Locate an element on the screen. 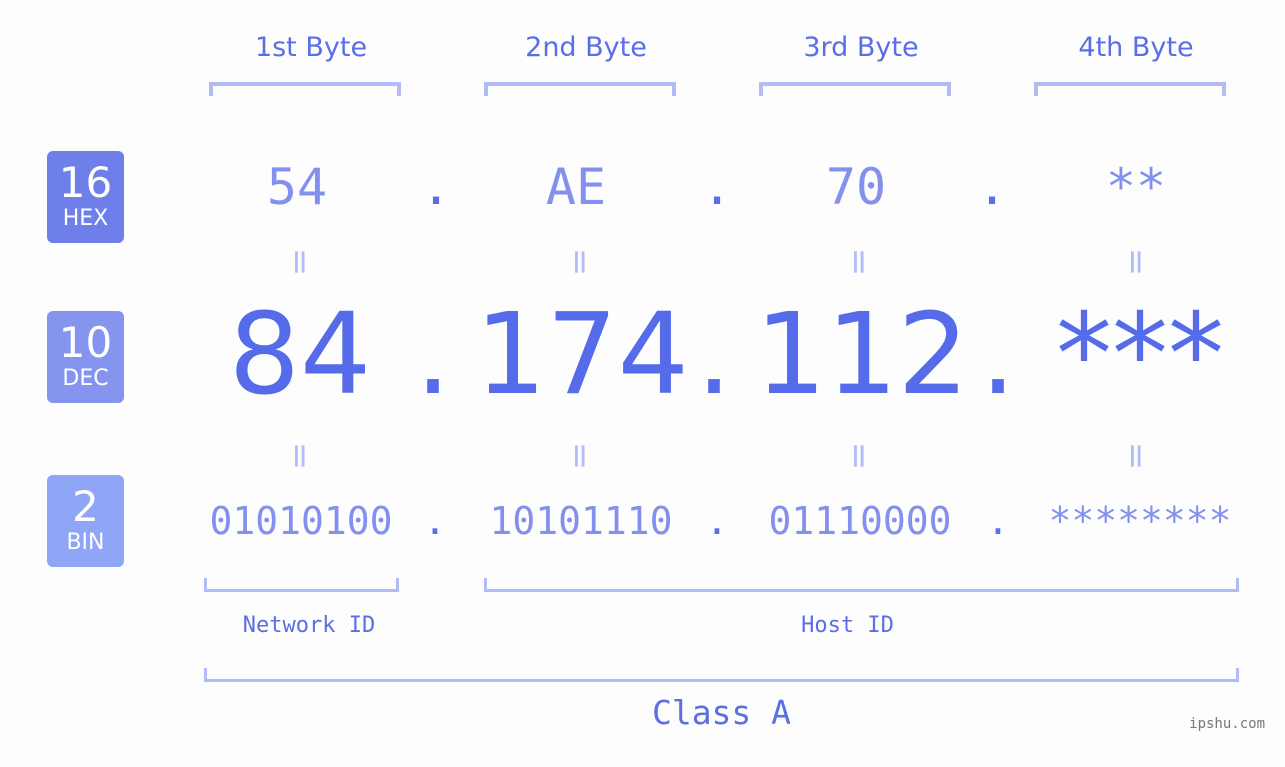 The height and width of the screenshot is (767, 1285). byte-header-1: 1st Byte is located at coordinates (311, 47).